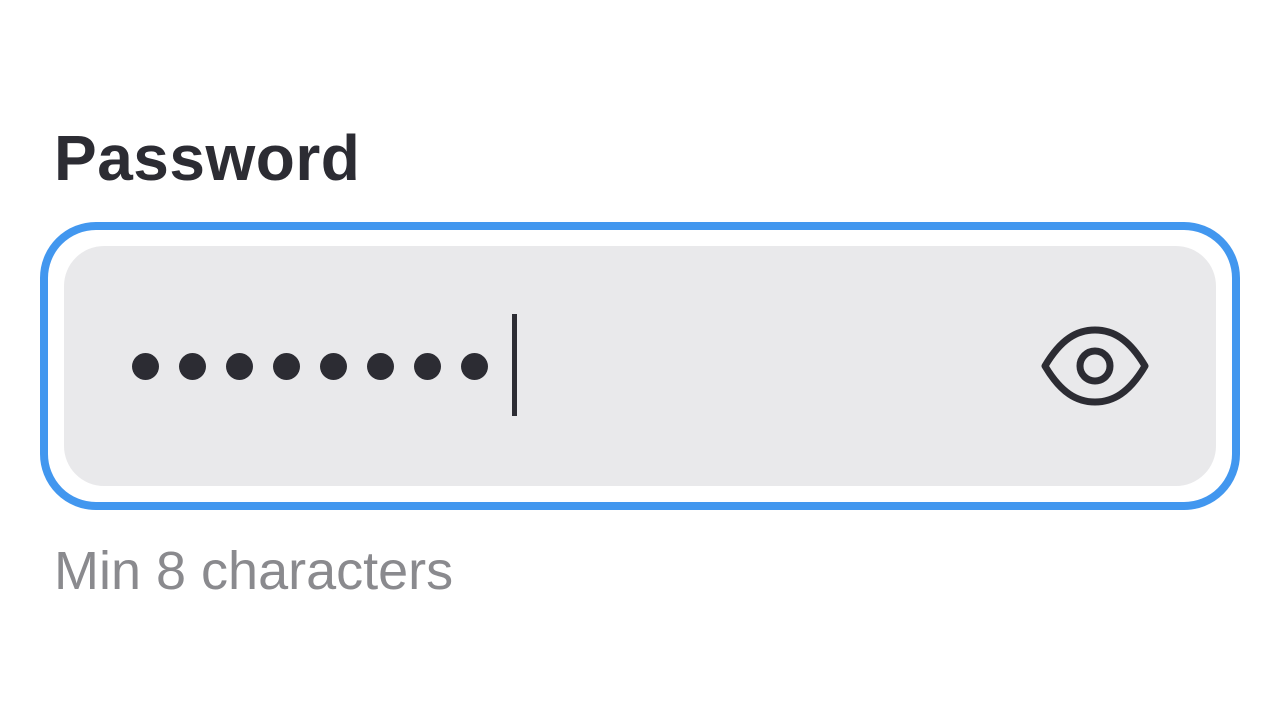 This screenshot has width=1280, height=720. What do you see at coordinates (207, 158) in the screenshot?
I see `password-label: Password` at bounding box center [207, 158].